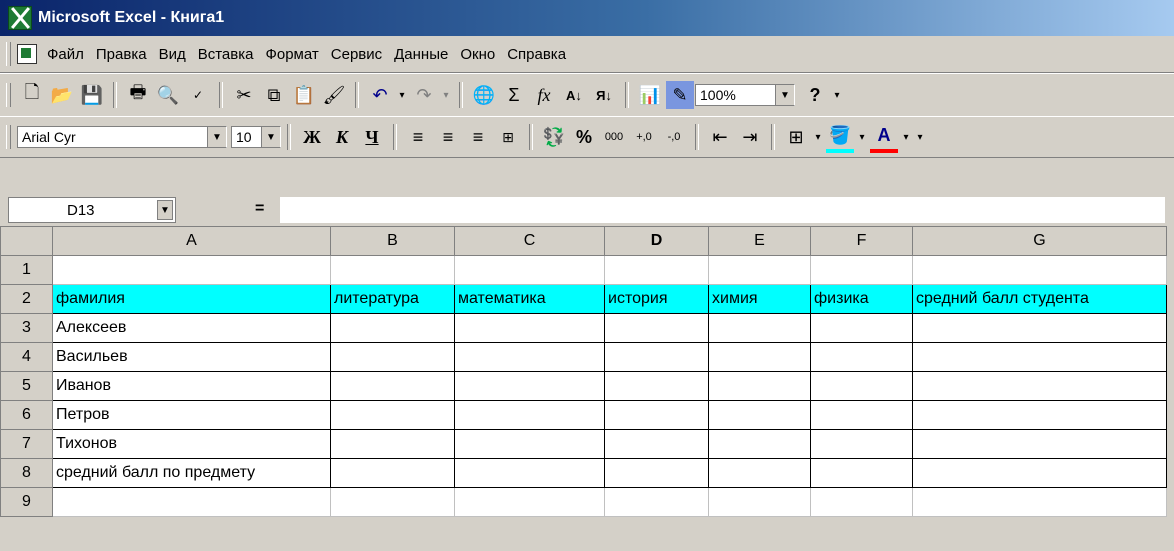  What do you see at coordinates (1039, 241) in the screenshot?
I see `column-header-g: G` at bounding box center [1039, 241].